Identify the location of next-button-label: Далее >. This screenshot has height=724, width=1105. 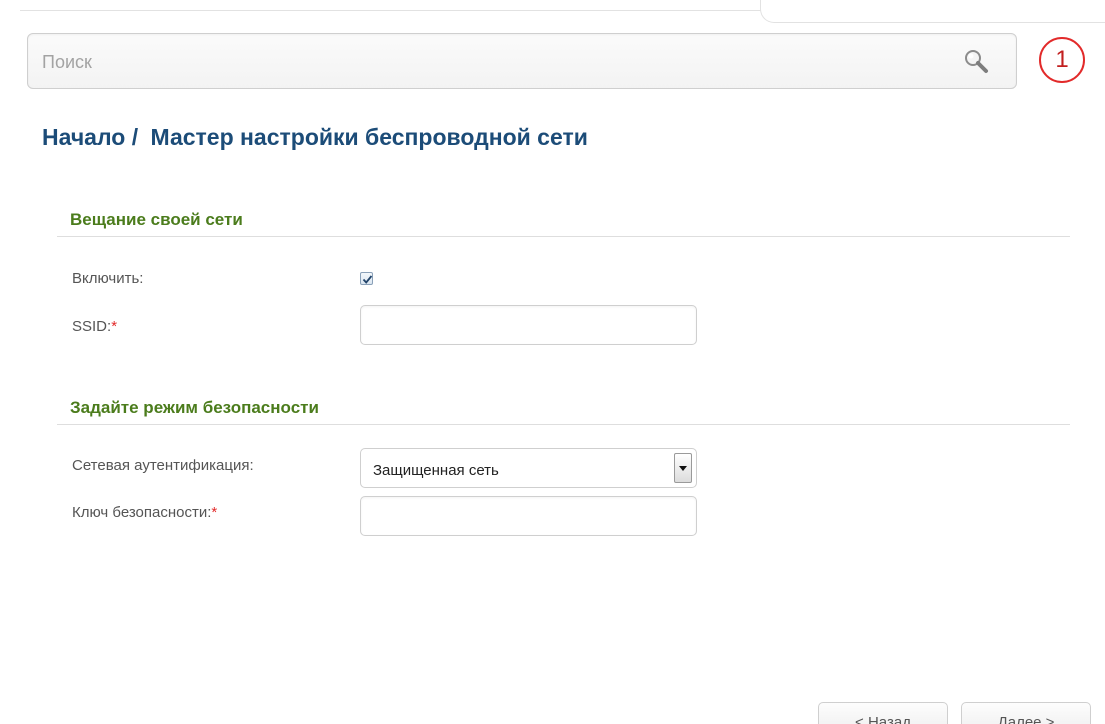
(1026, 713).